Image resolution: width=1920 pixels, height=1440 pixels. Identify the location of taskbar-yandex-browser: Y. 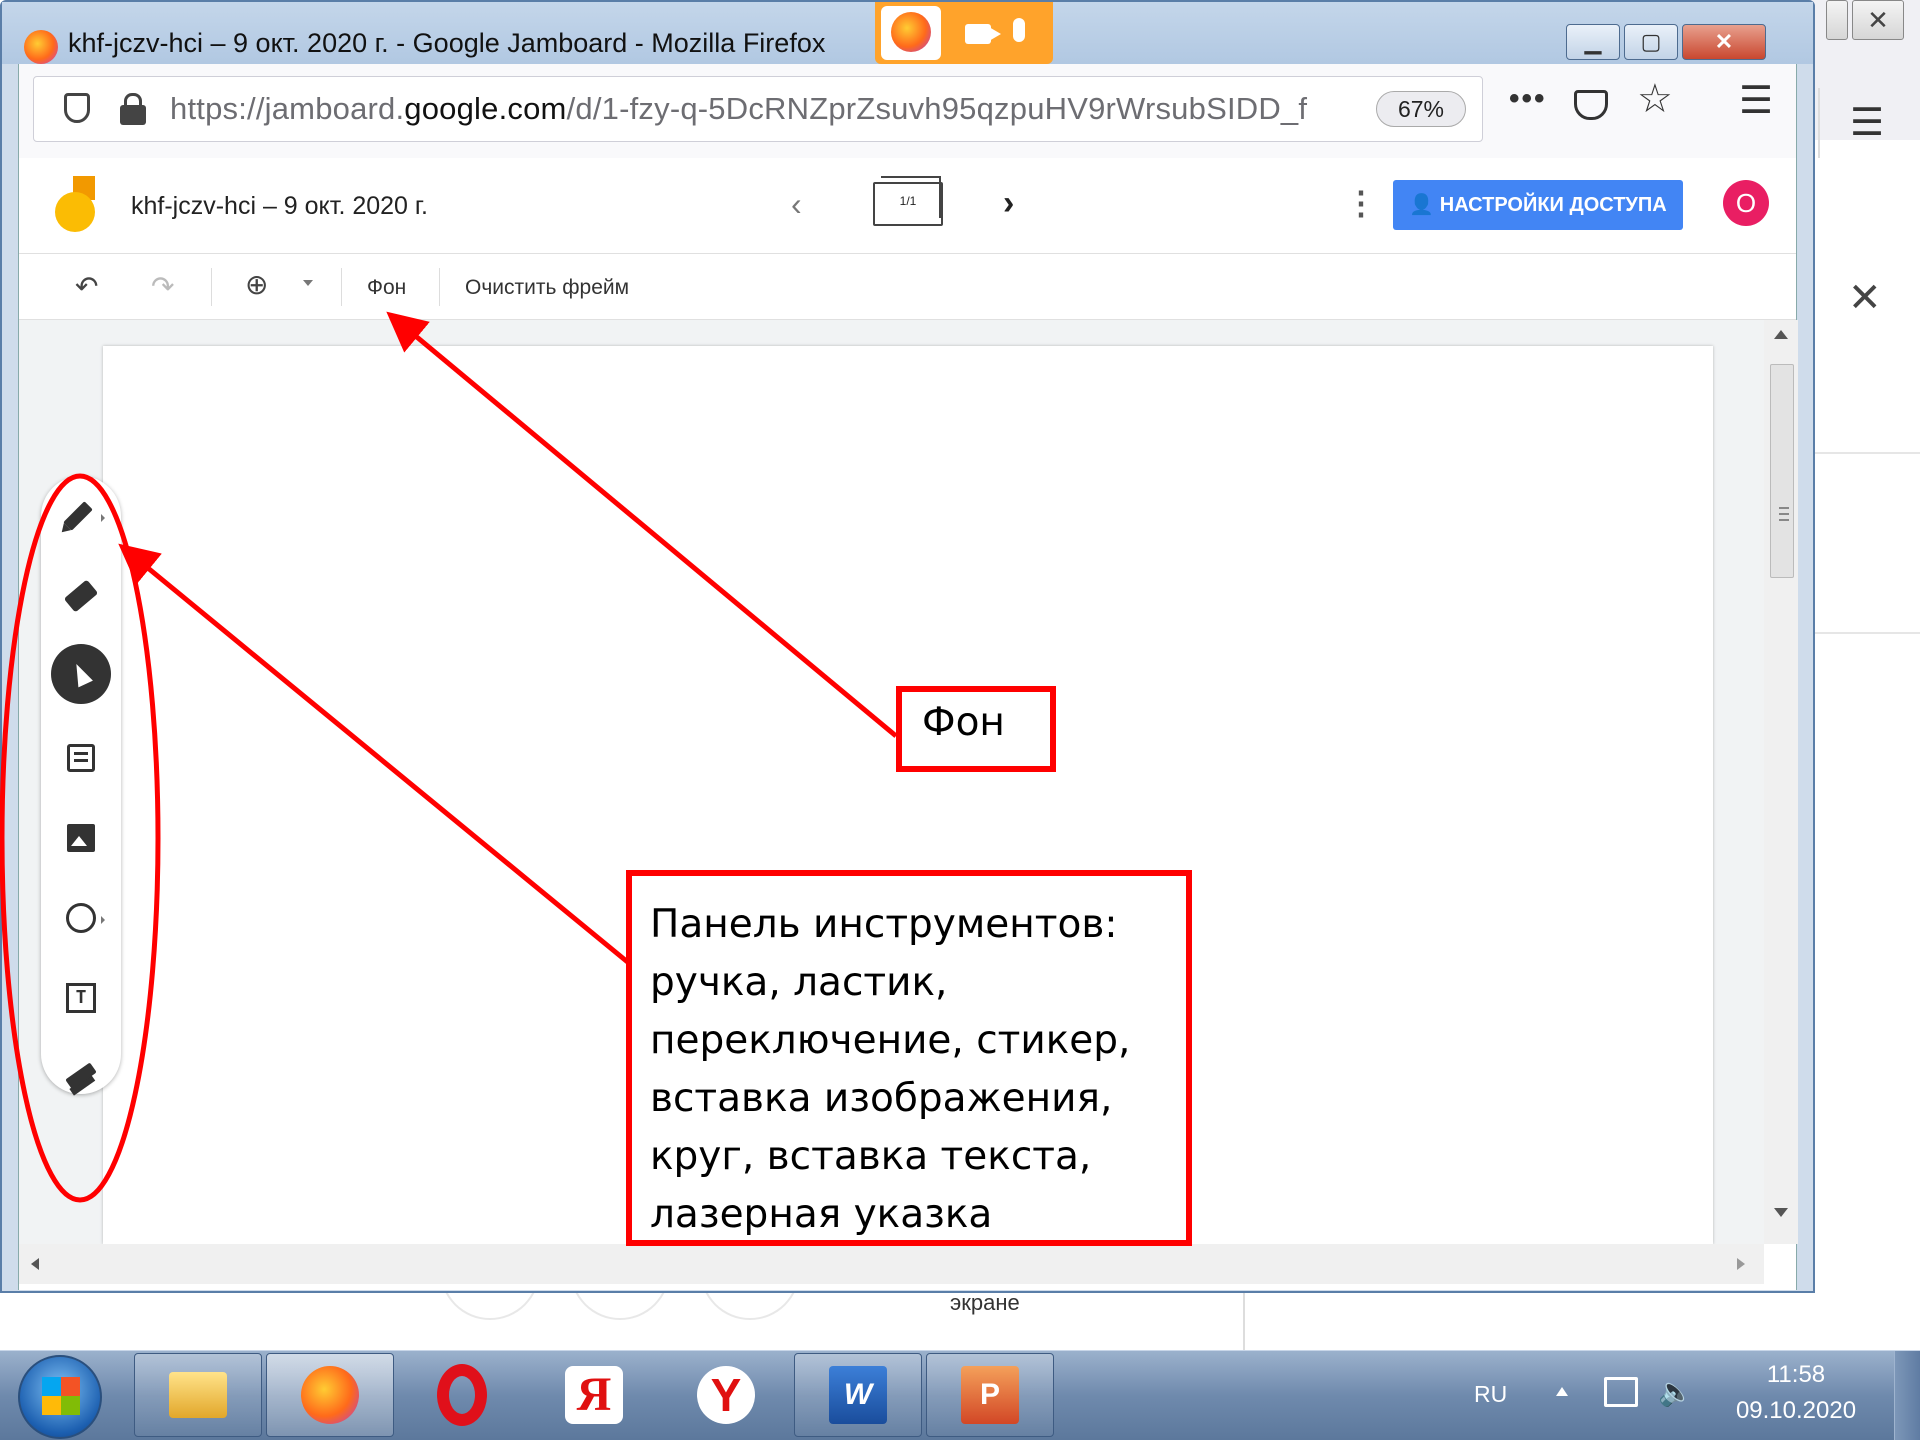
(726, 1395).